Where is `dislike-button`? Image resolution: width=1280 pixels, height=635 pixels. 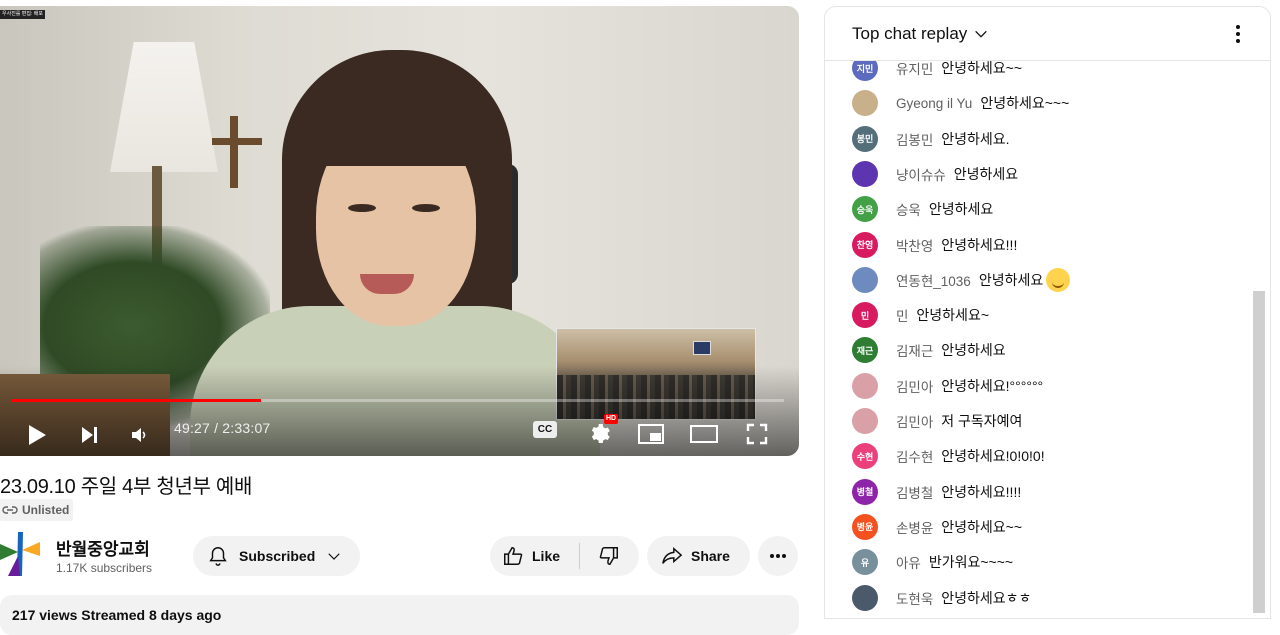
dislike-button is located at coordinates (609, 556).